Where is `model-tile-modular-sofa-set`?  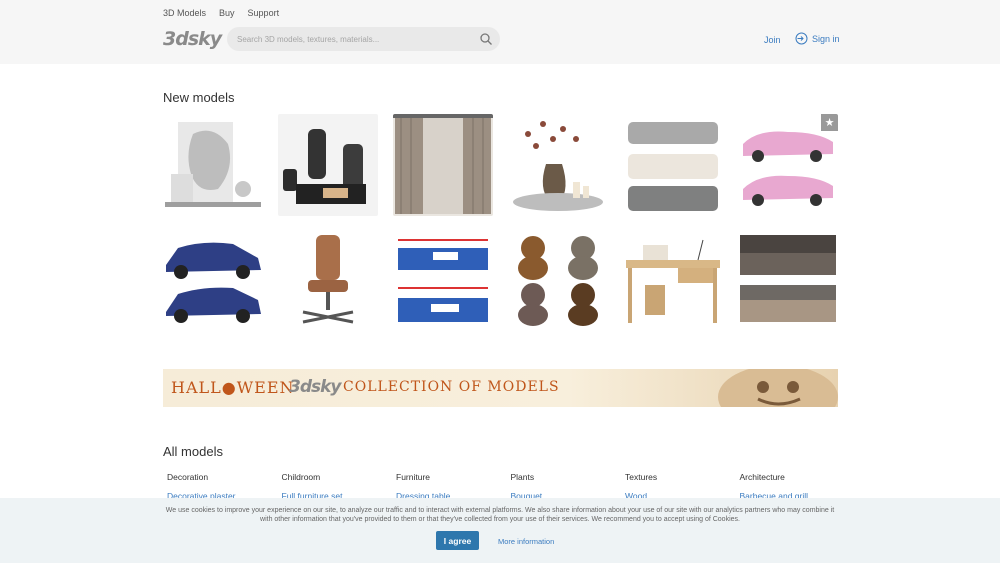
model-tile-modular-sofa-set is located at coordinates (673, 165).